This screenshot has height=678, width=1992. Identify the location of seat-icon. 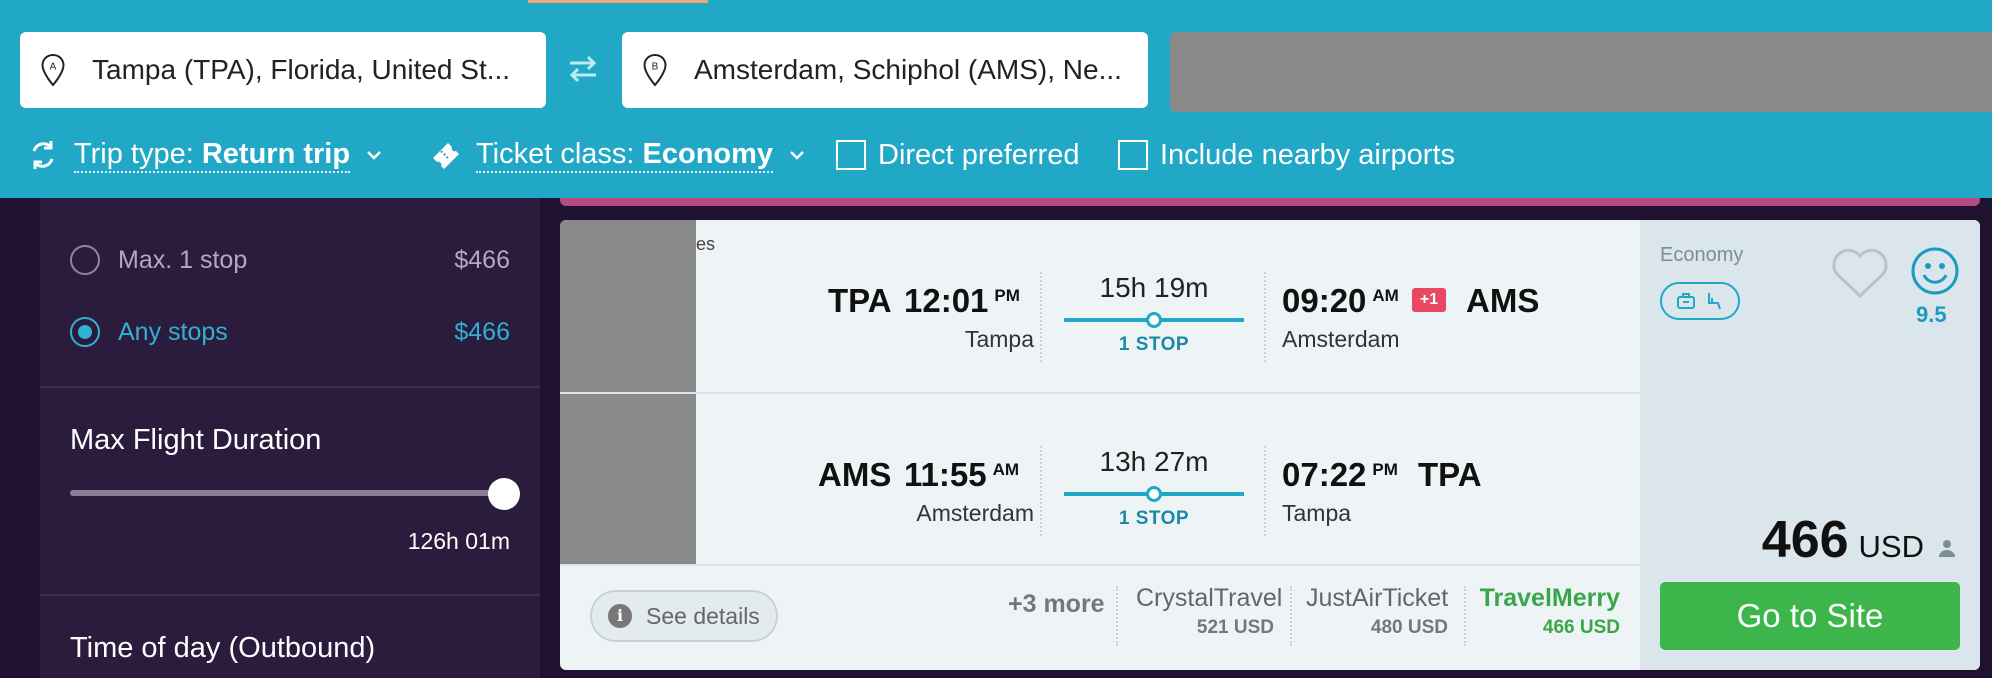
(1714, 301).